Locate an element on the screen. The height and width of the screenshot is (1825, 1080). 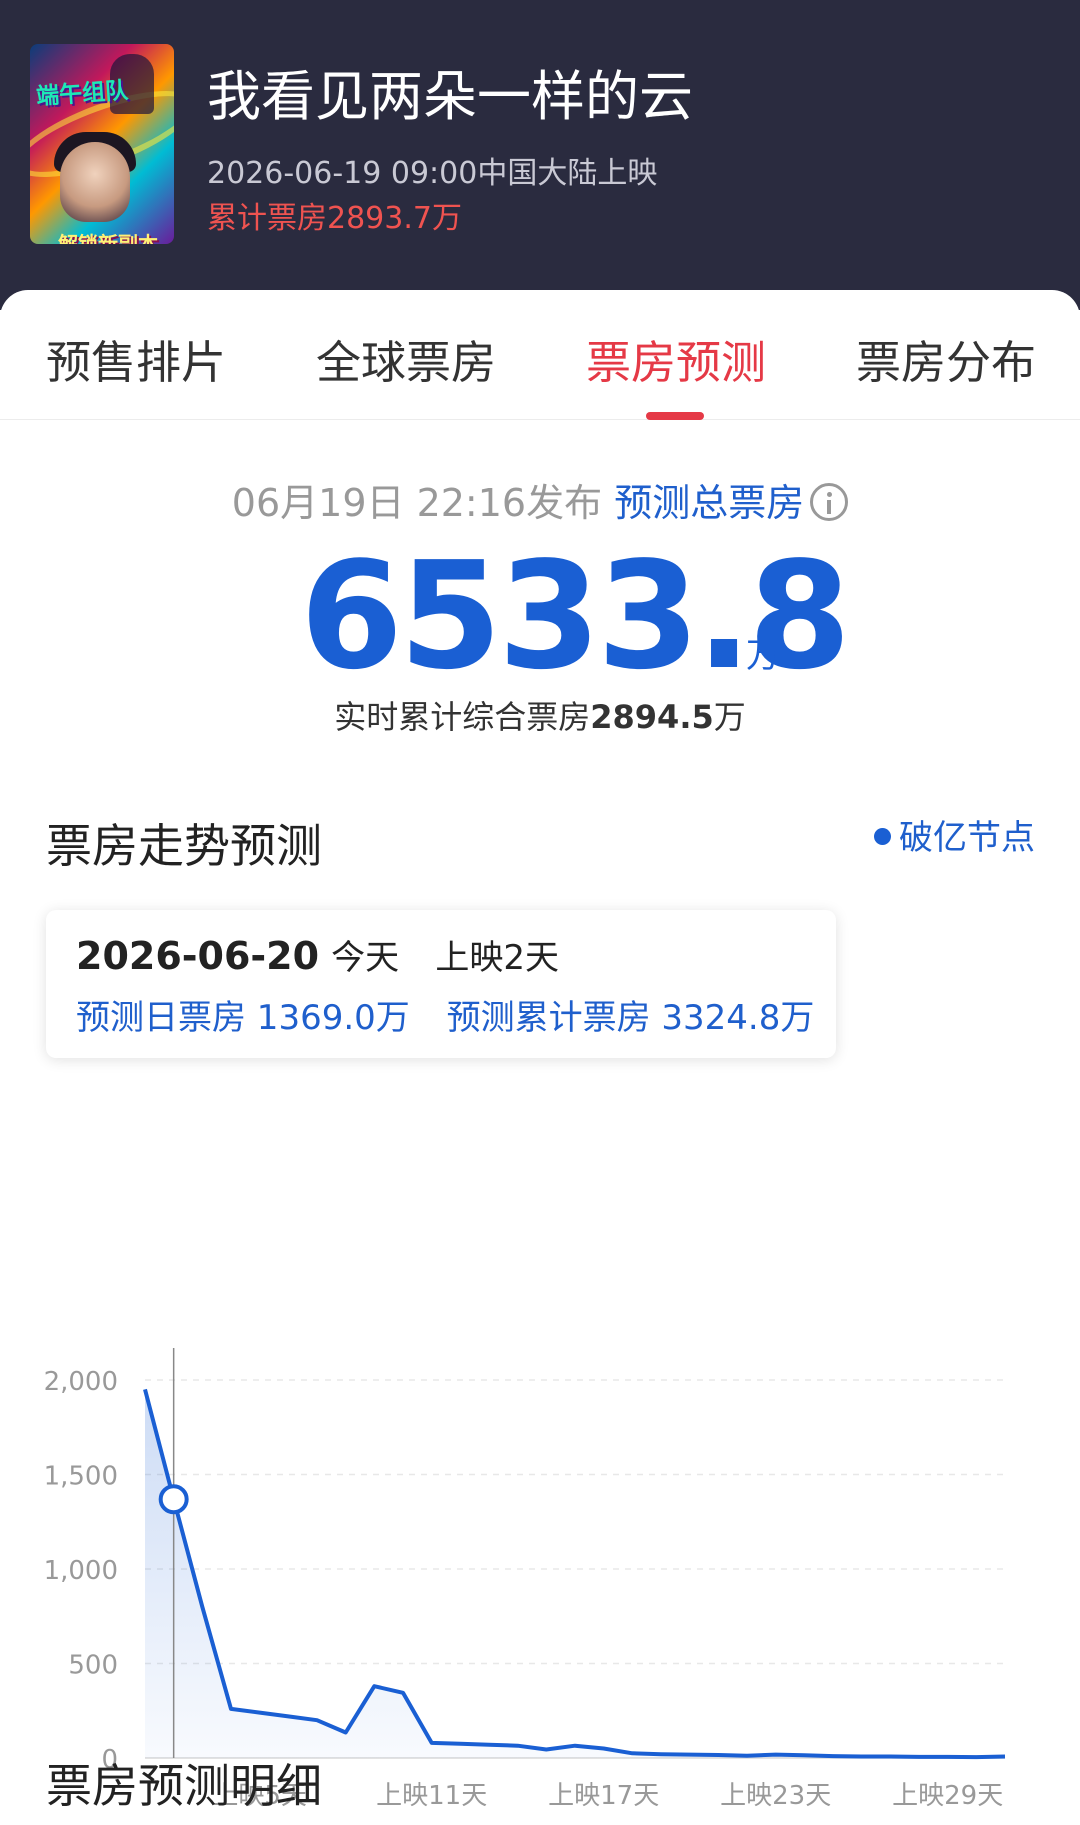
tooltip-date: 2026-06-20 is located at coordinates (198, 956).